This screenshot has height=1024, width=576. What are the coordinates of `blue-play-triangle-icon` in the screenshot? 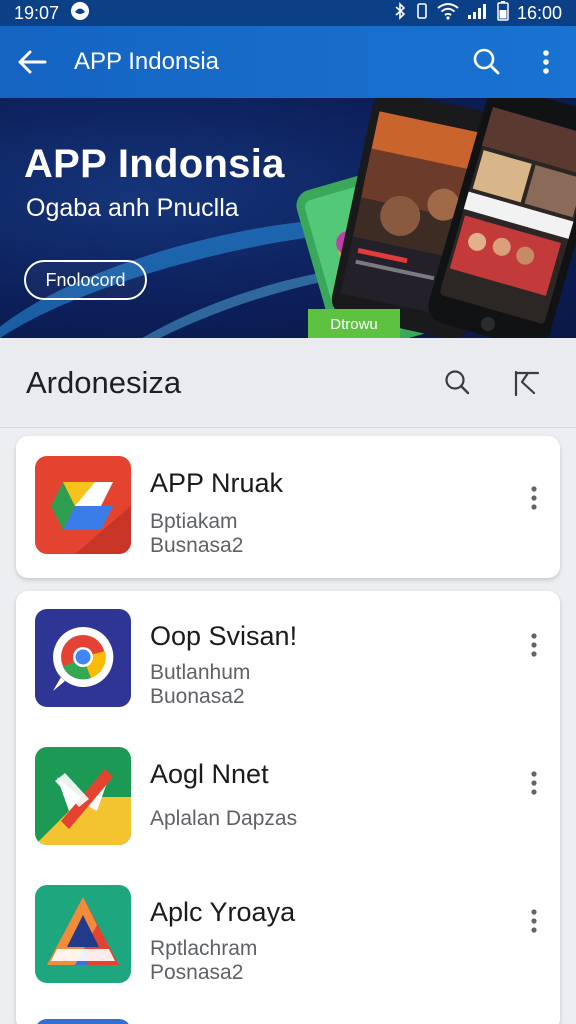 It's located at (83, 934).